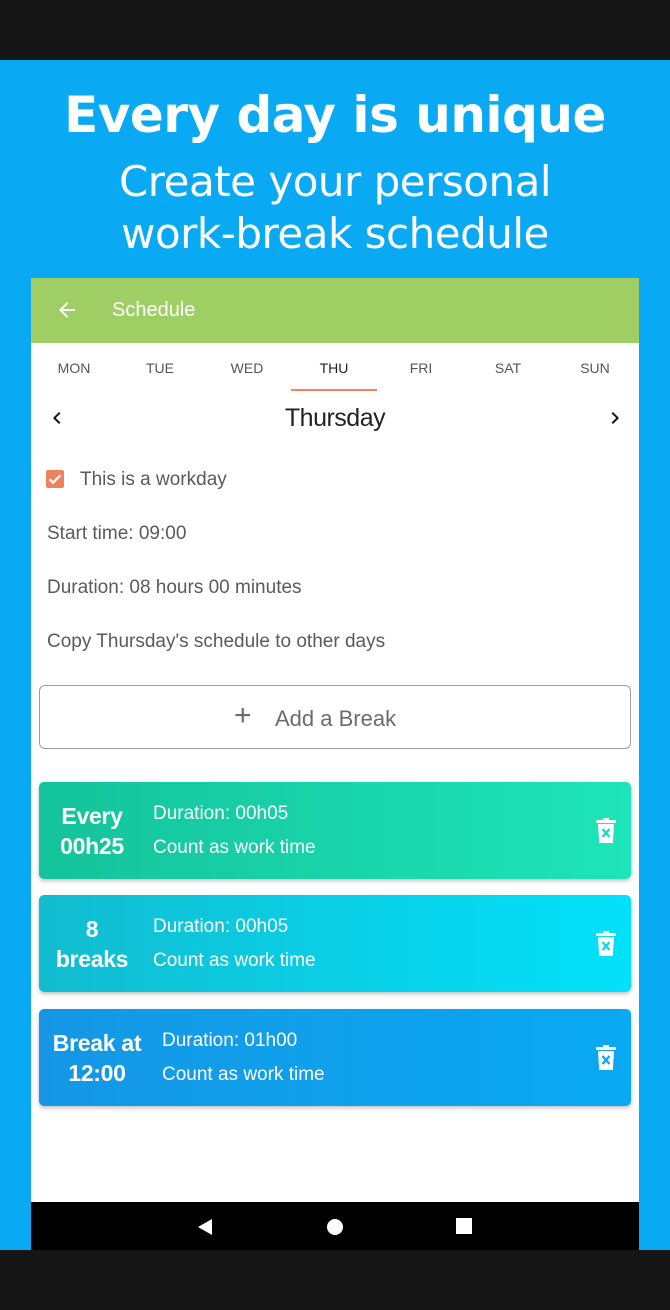 The width and height of the screenshot is (670, 1310). Describe the element at coordinates (247, 367) in the screenshot. I see `tab-wed: WED` at that location.